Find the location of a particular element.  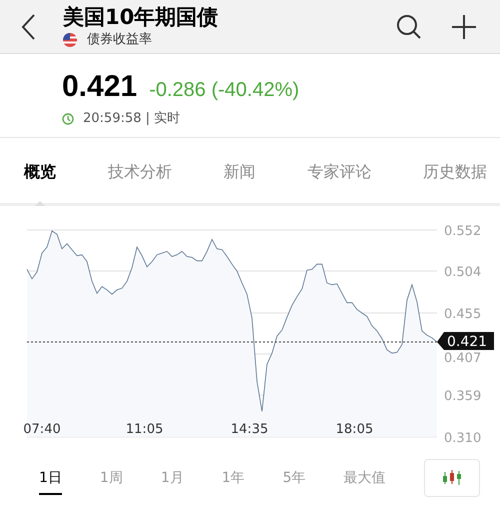

axis-label: 0.359 is located at coordinates (463, 396).